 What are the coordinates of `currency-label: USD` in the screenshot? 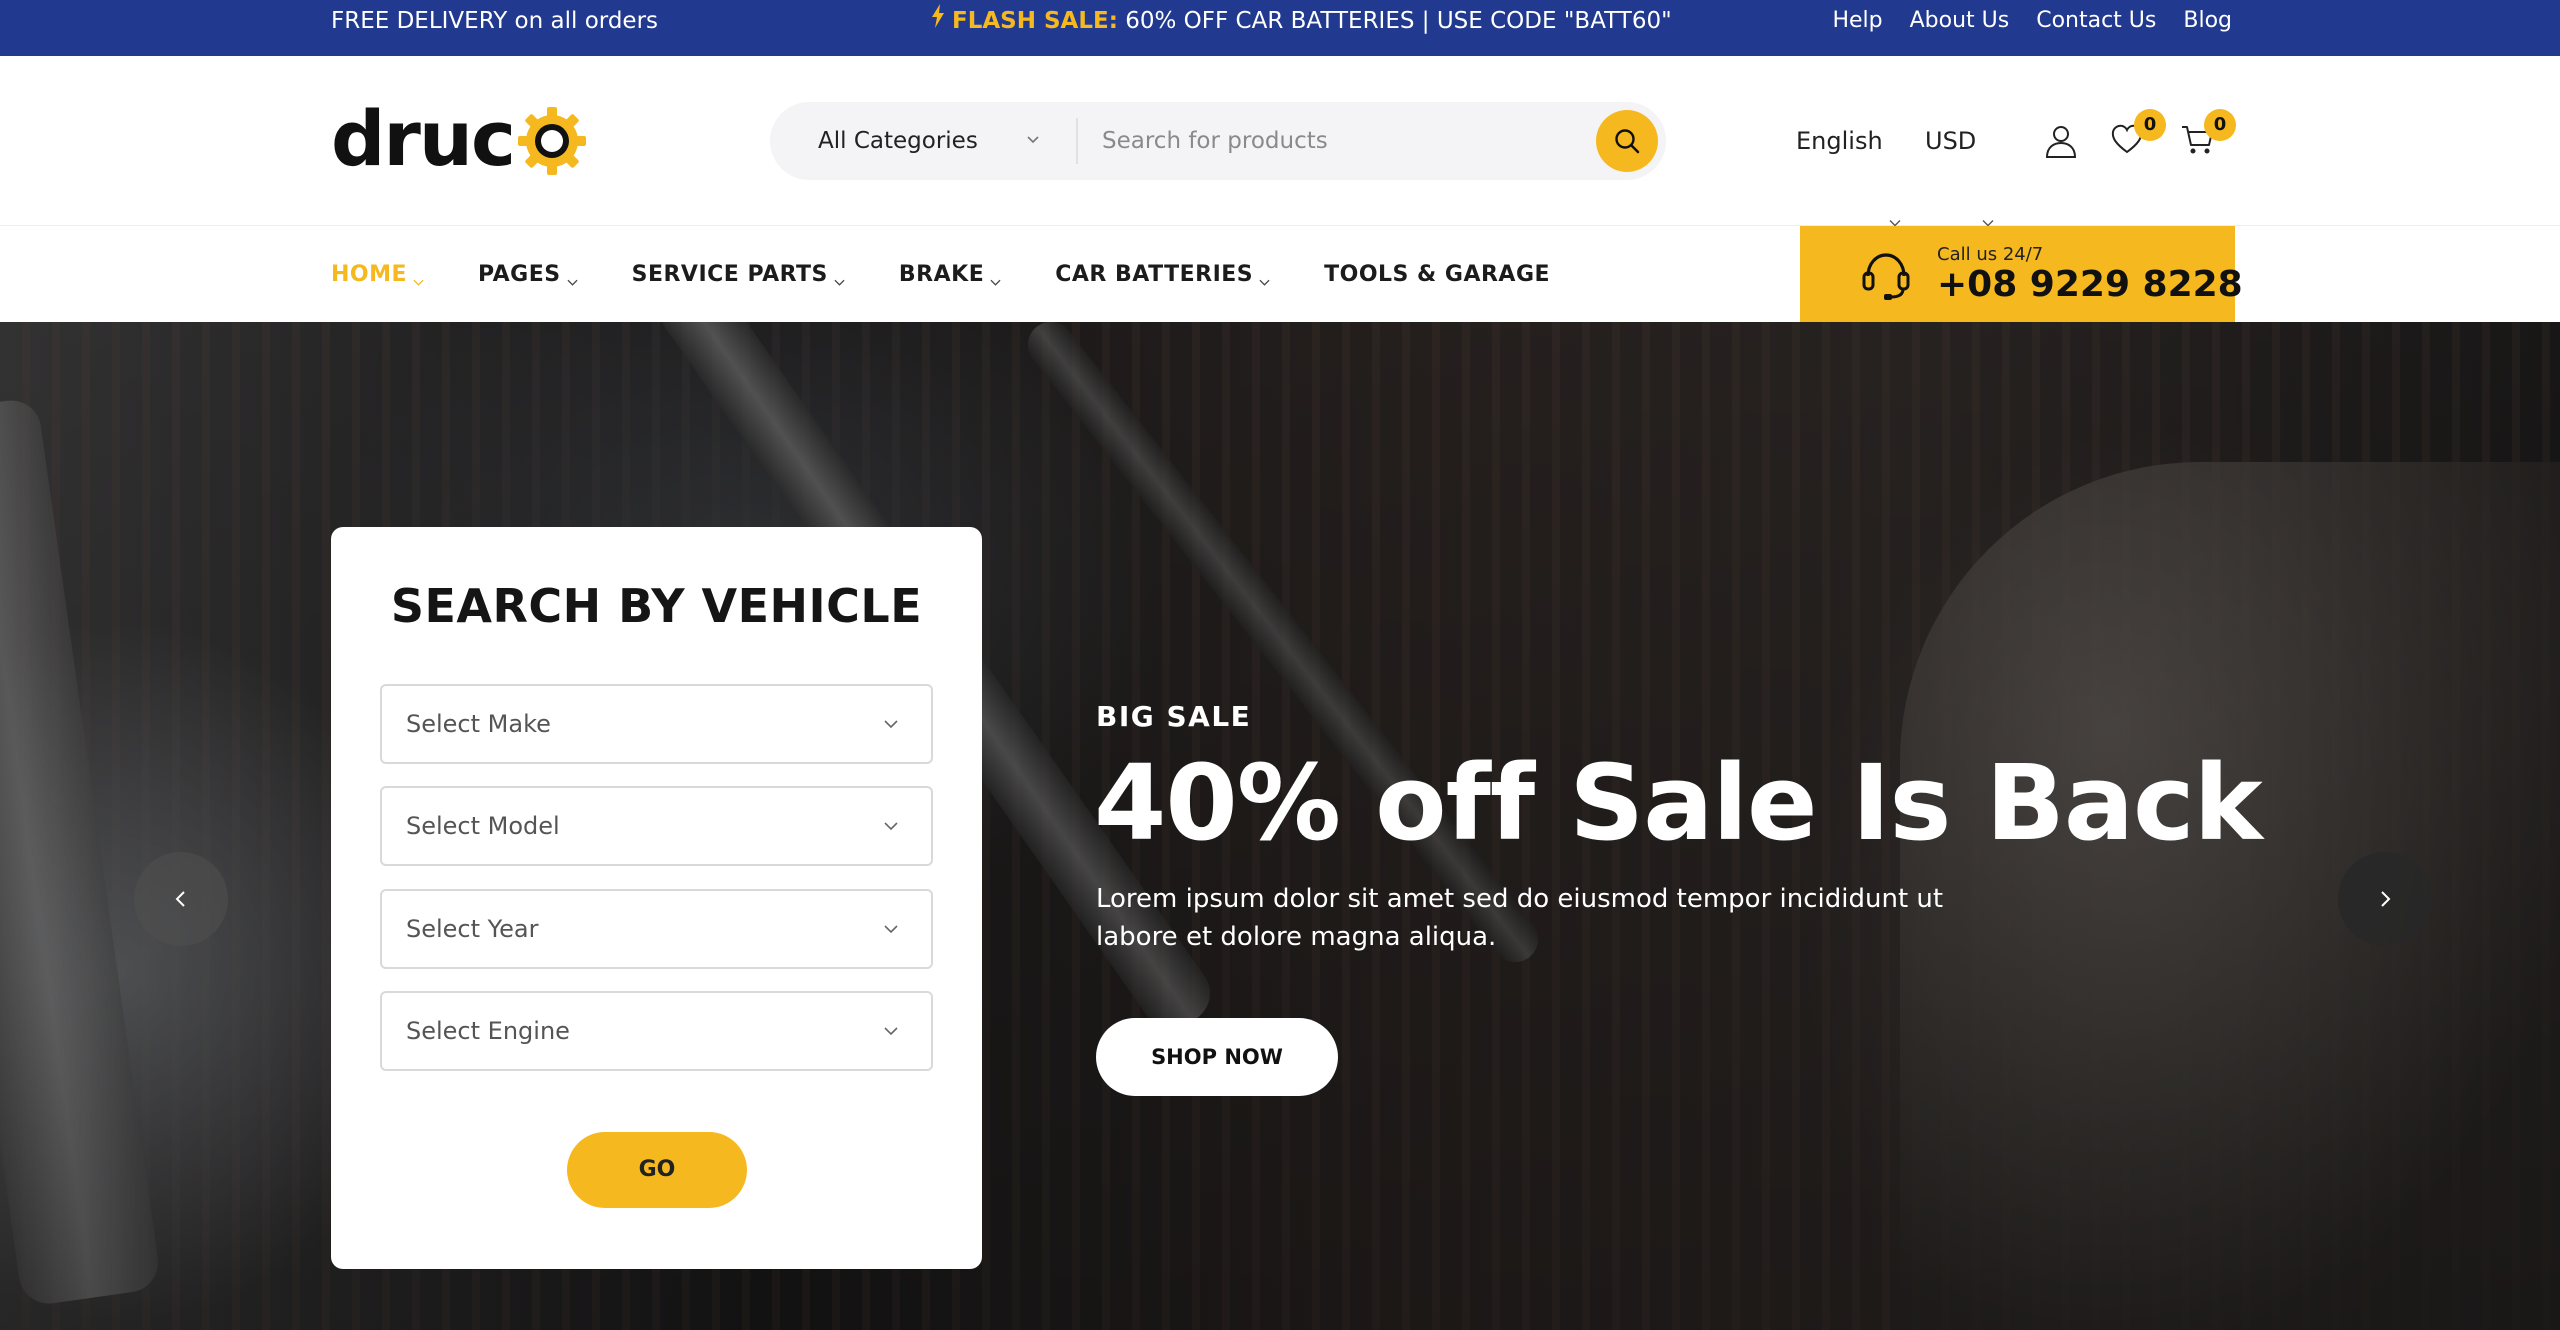 It's located at (1951, 141).